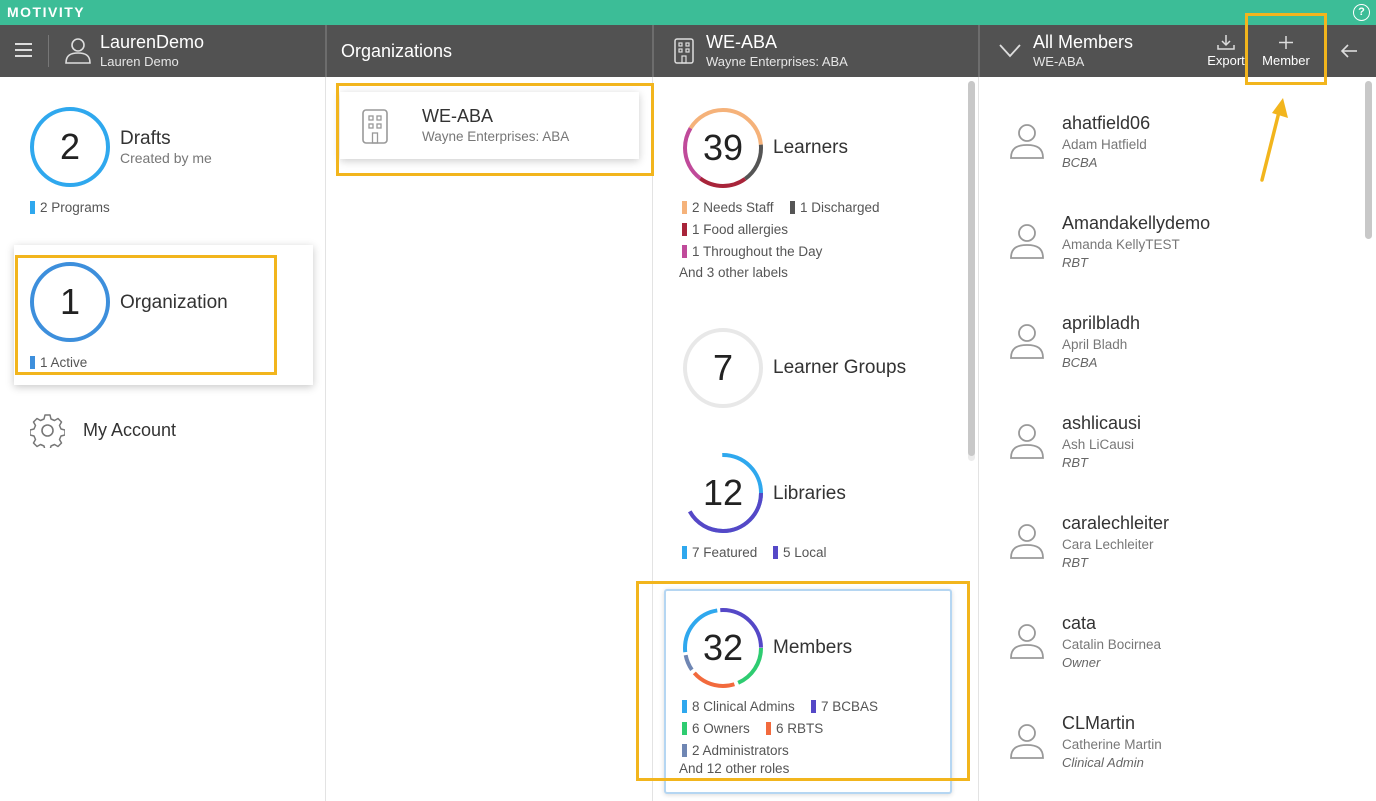  Describe the element at coordinates (1170, 450) in the screenshot. I see `member-row: ashlicausi Ash LiCausi RBT` at that location.